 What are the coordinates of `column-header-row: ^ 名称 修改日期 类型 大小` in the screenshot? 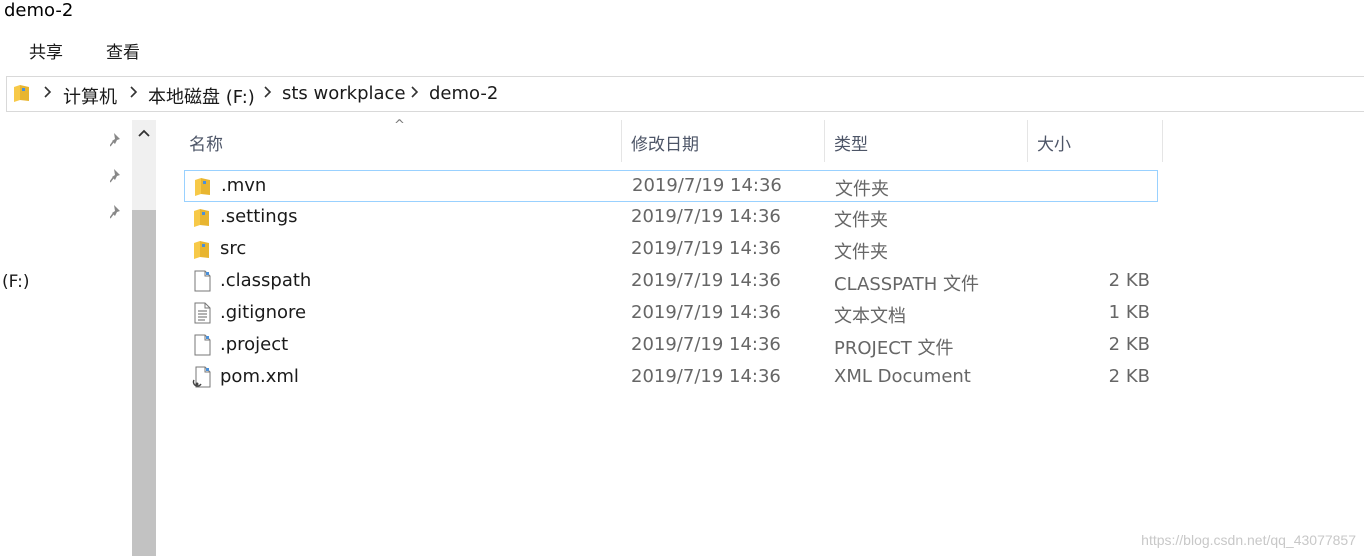 It's located at (662, 140).